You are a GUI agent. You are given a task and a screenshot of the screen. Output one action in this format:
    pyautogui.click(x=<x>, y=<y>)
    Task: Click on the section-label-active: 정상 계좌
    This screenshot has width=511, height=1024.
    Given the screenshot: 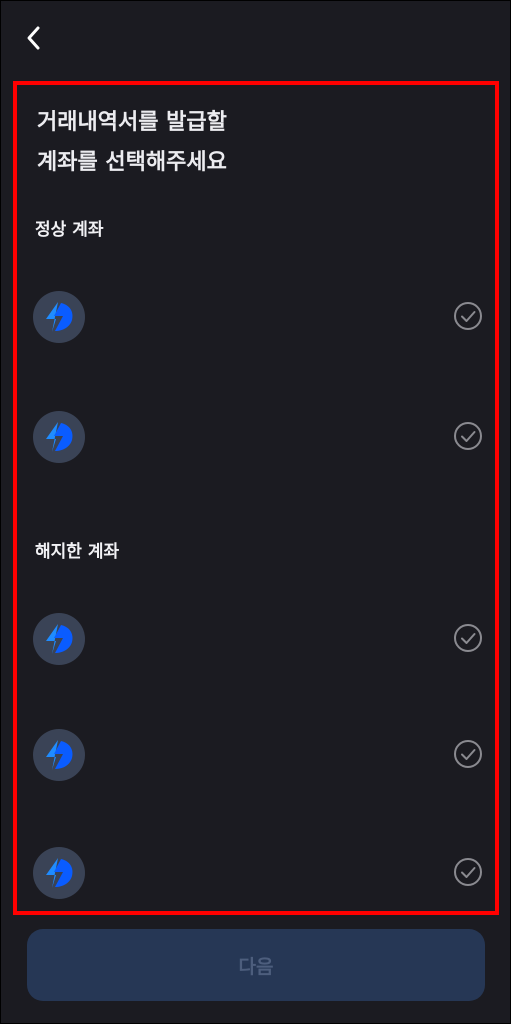 What is the action you would take?
    pyautogui.click(x=69, y=230)
    